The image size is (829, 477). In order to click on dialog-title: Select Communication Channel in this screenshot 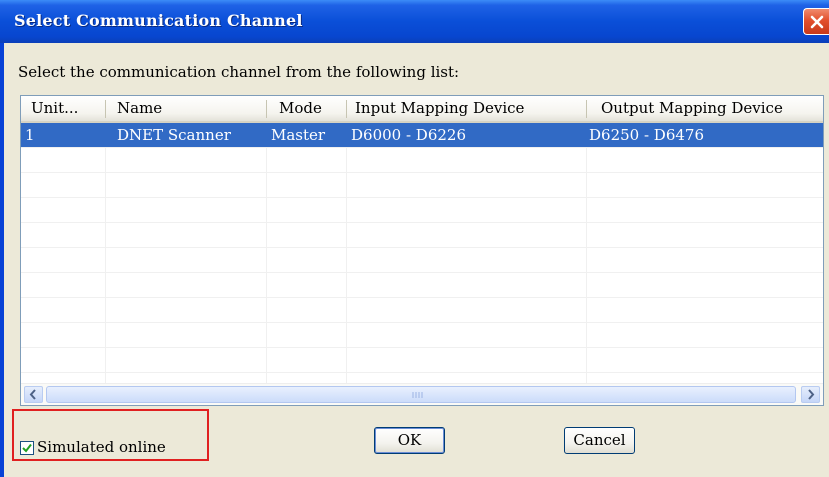, I will do `click(158, 20)`.